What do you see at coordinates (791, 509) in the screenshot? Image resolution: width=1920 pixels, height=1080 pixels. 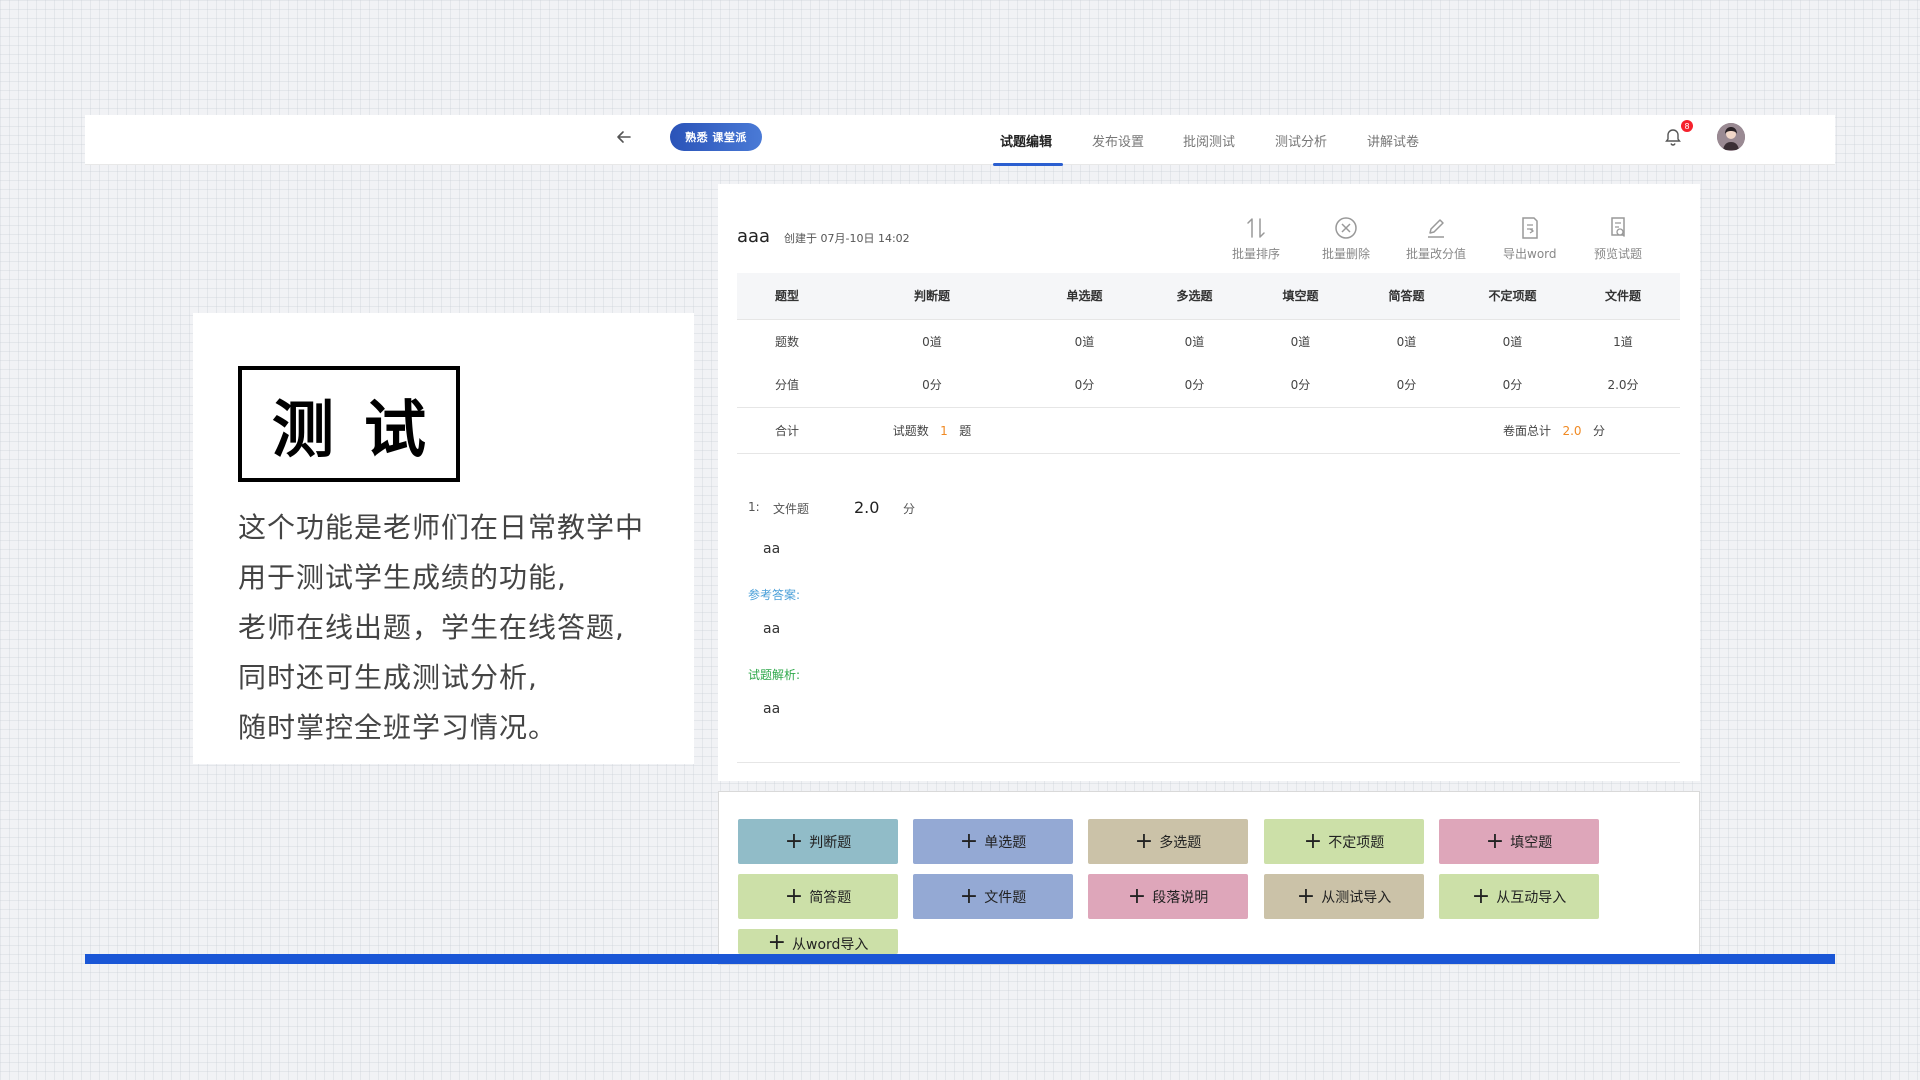 I see `question-type: 文件题` at bounding box center [791, 509].